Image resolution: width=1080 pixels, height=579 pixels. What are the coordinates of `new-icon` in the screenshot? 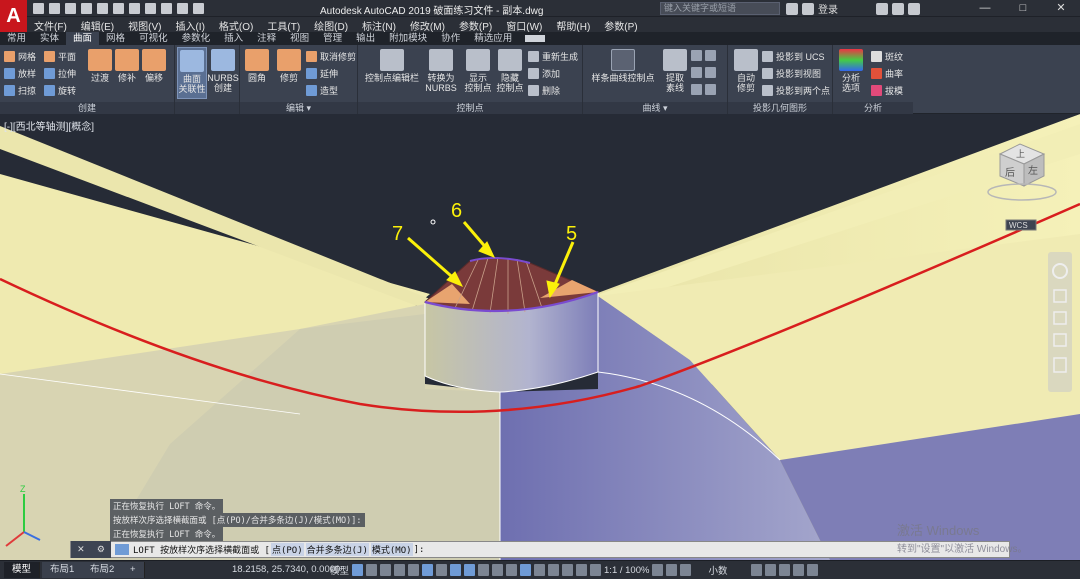 It's located at (38, 8).